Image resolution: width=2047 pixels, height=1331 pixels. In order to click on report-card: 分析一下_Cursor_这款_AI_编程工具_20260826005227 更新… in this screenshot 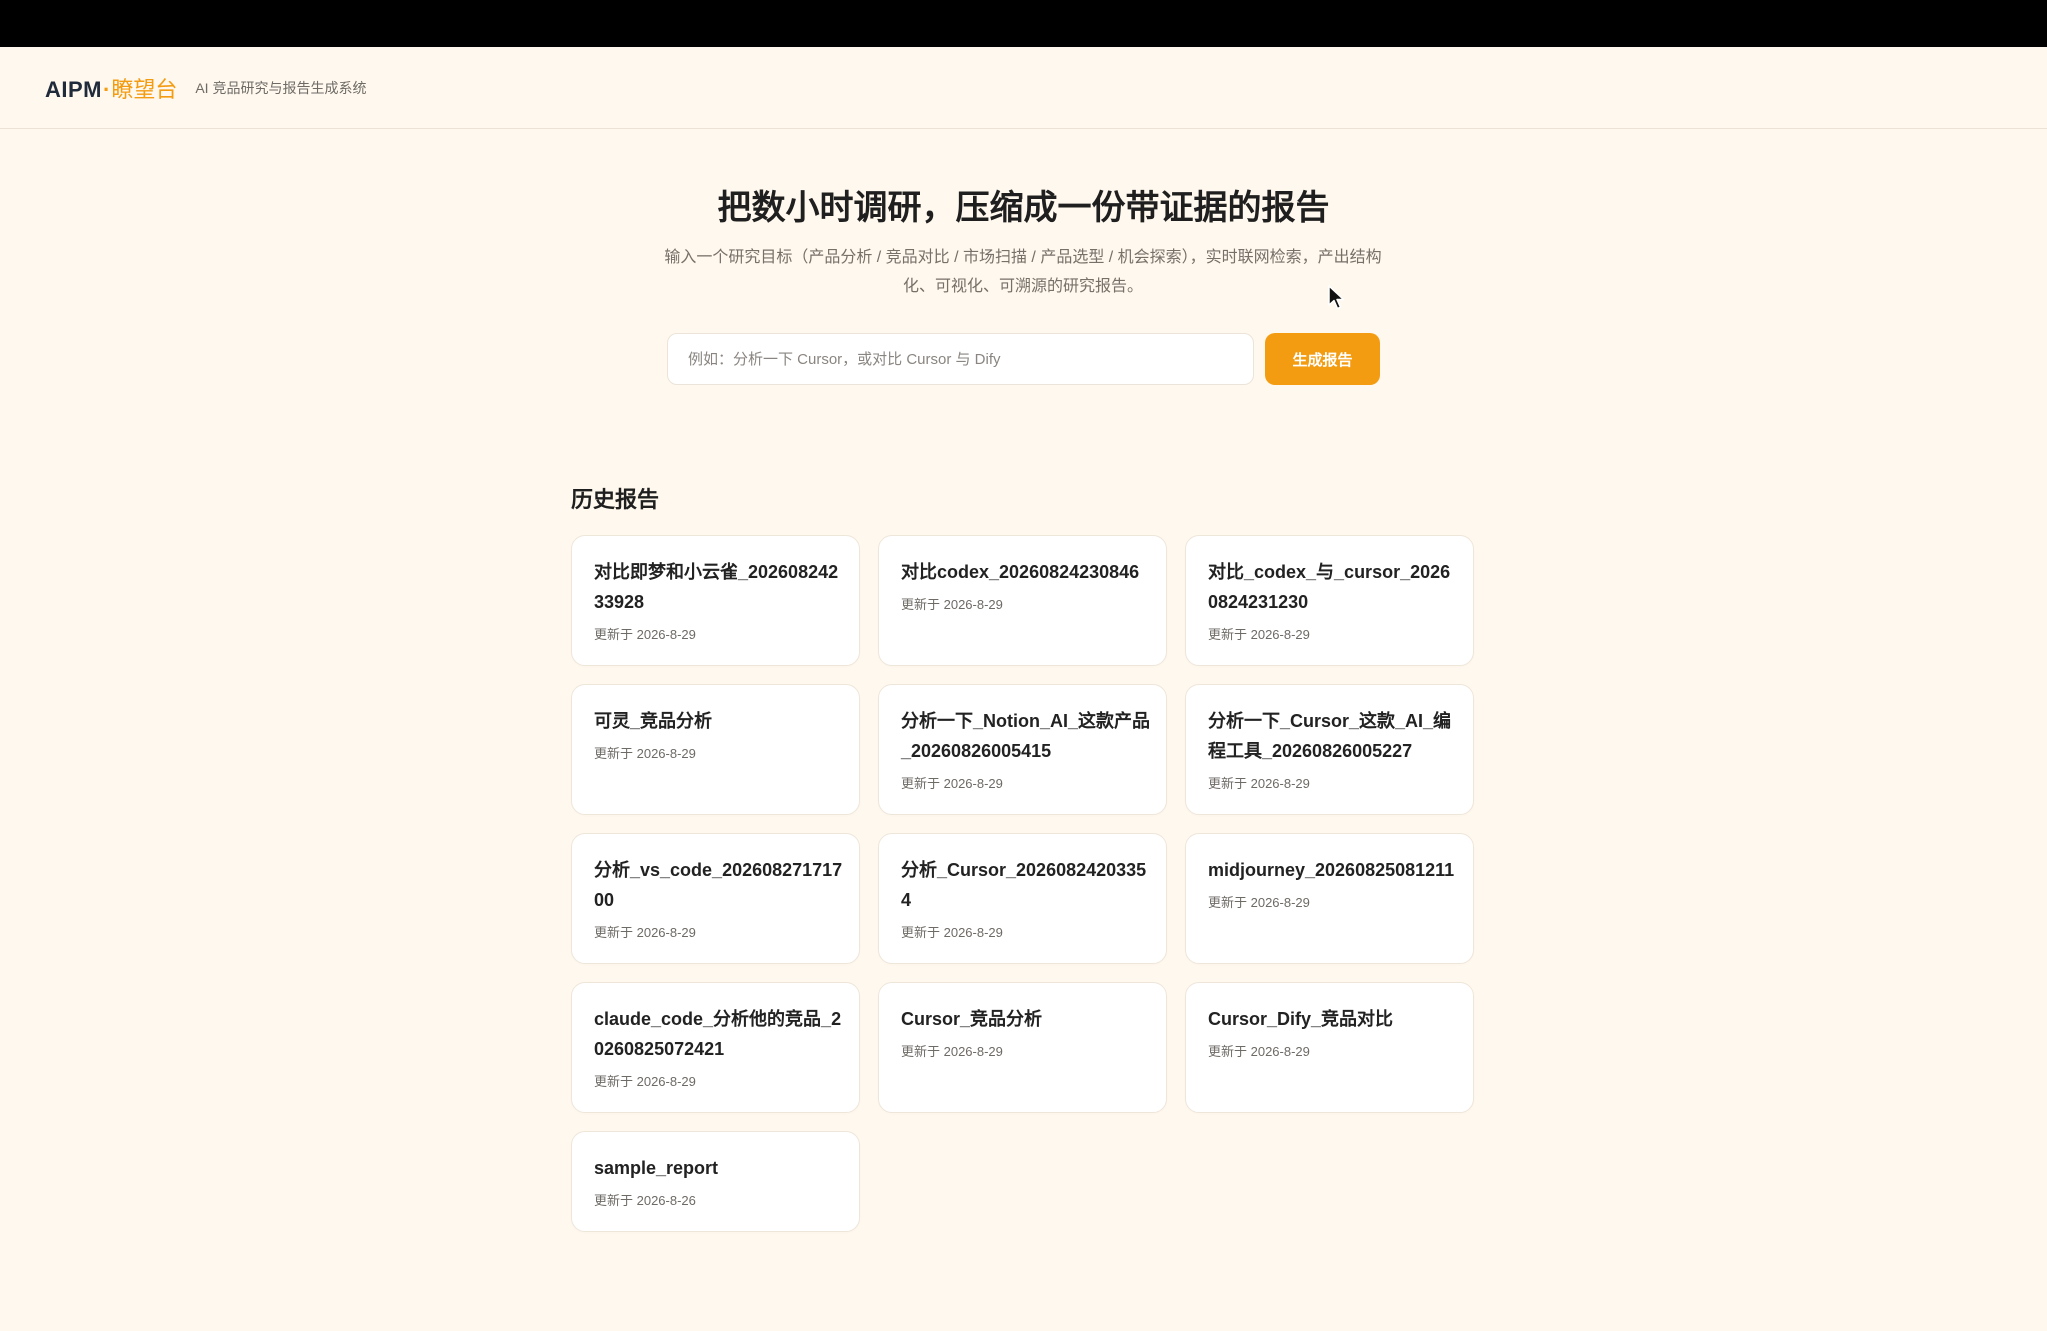, I will do `click(1329, 749)`.